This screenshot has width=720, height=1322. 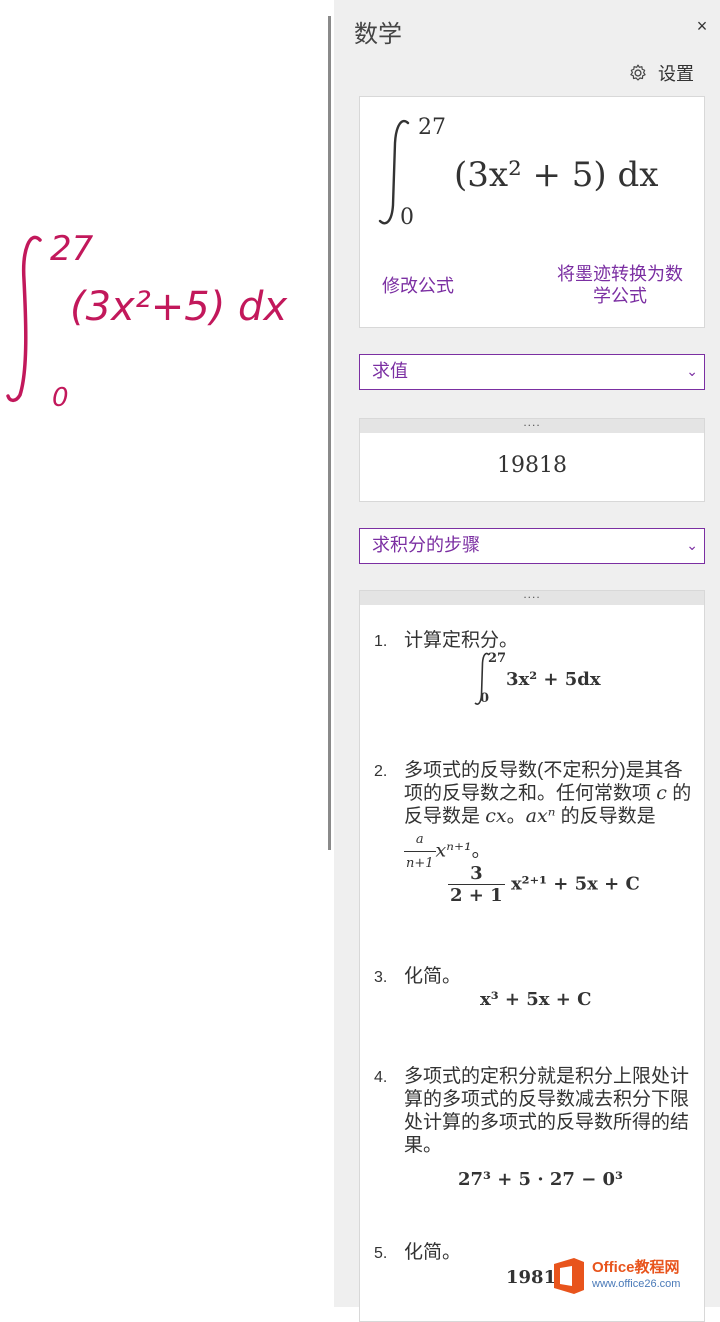 I want to click on settings-button: 设置, so click(x=661, y=73).